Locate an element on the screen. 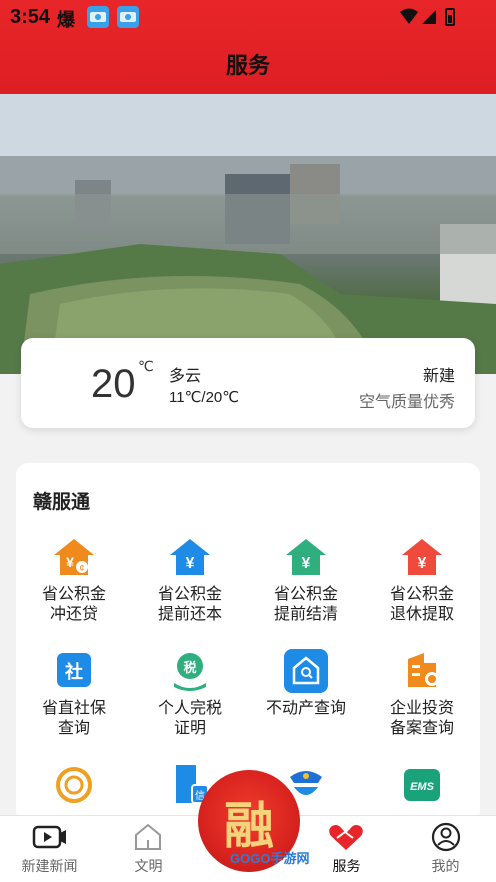  wifi-icon is located at coordinates (409, 16).